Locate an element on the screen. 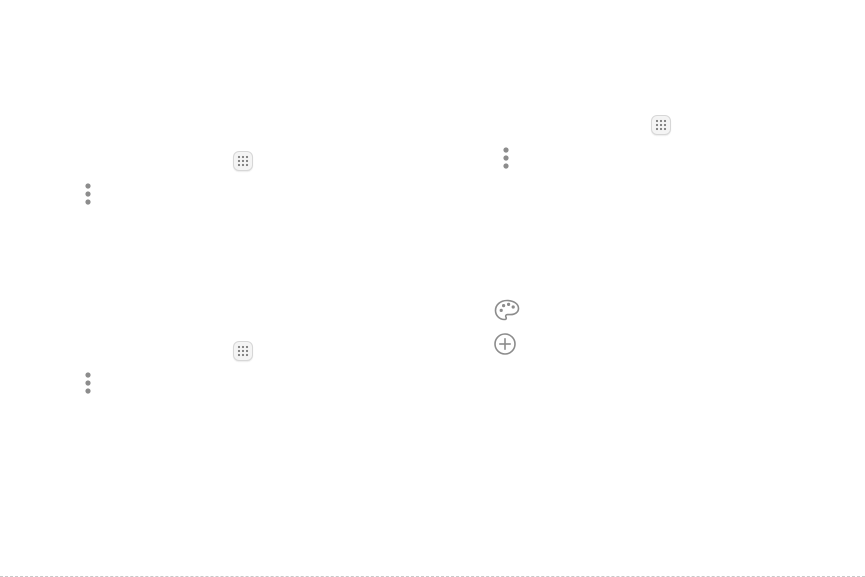 This screenshot has height=577, width=865. palette-icon is located at coordinates (507, 311).